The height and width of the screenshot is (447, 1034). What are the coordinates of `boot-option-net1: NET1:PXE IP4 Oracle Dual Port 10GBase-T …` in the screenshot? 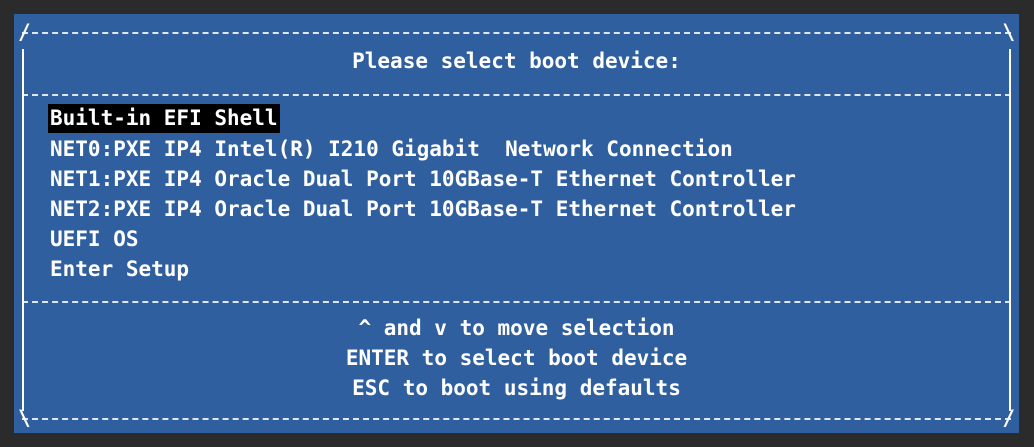 It's located at (423, 179).